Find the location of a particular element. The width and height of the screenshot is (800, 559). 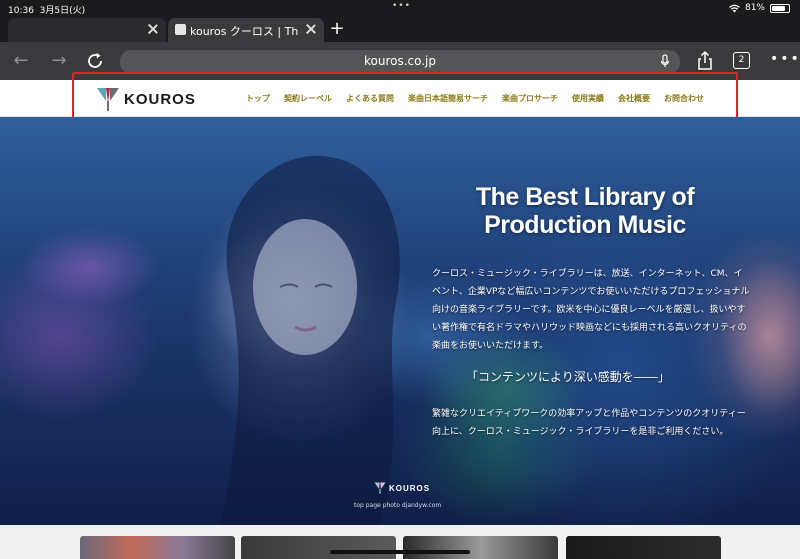

microphone-icon is located at coordinates (665, 62).